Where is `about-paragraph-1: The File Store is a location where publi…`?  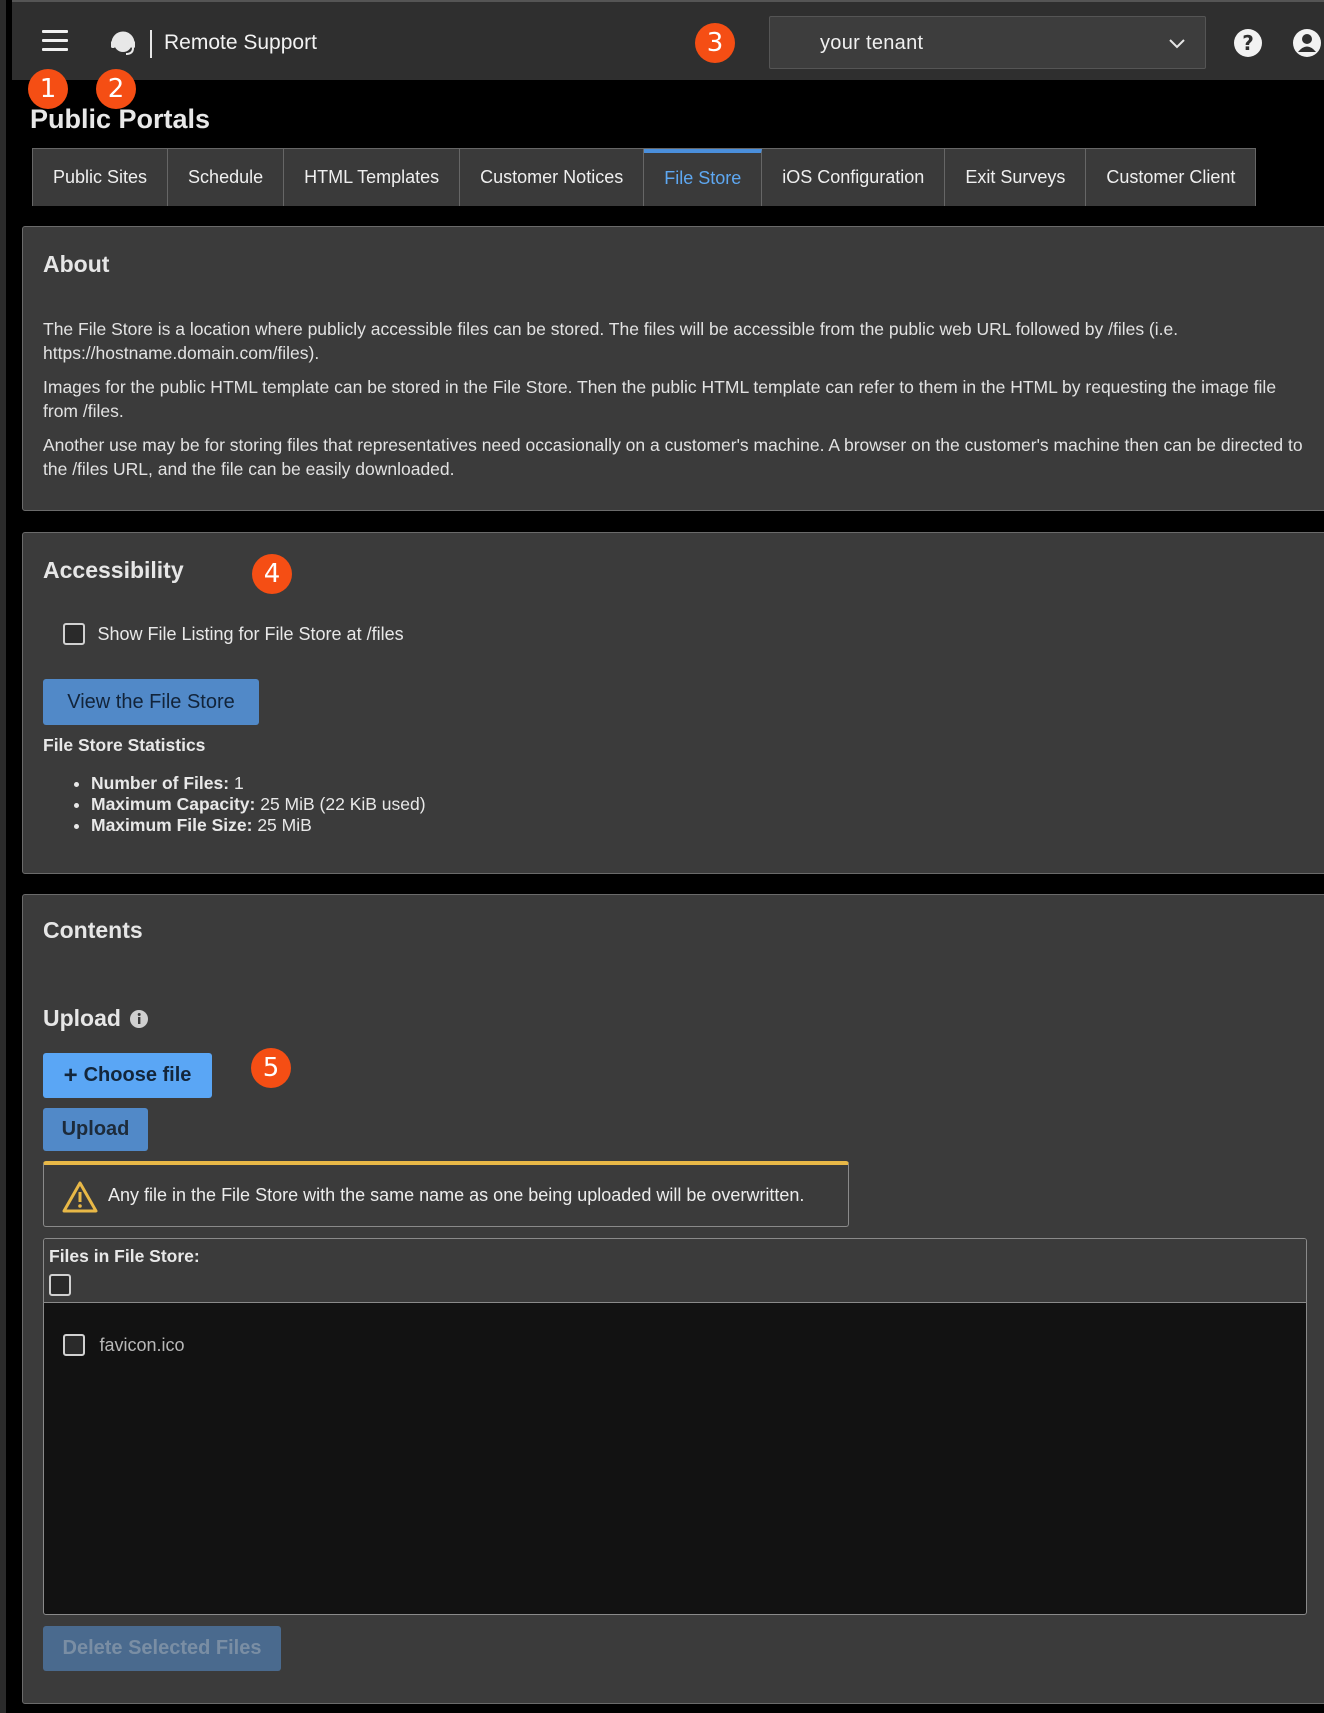 about-paragraph-1: The File Store is a location where publi… is located at coordinates (611, 341).